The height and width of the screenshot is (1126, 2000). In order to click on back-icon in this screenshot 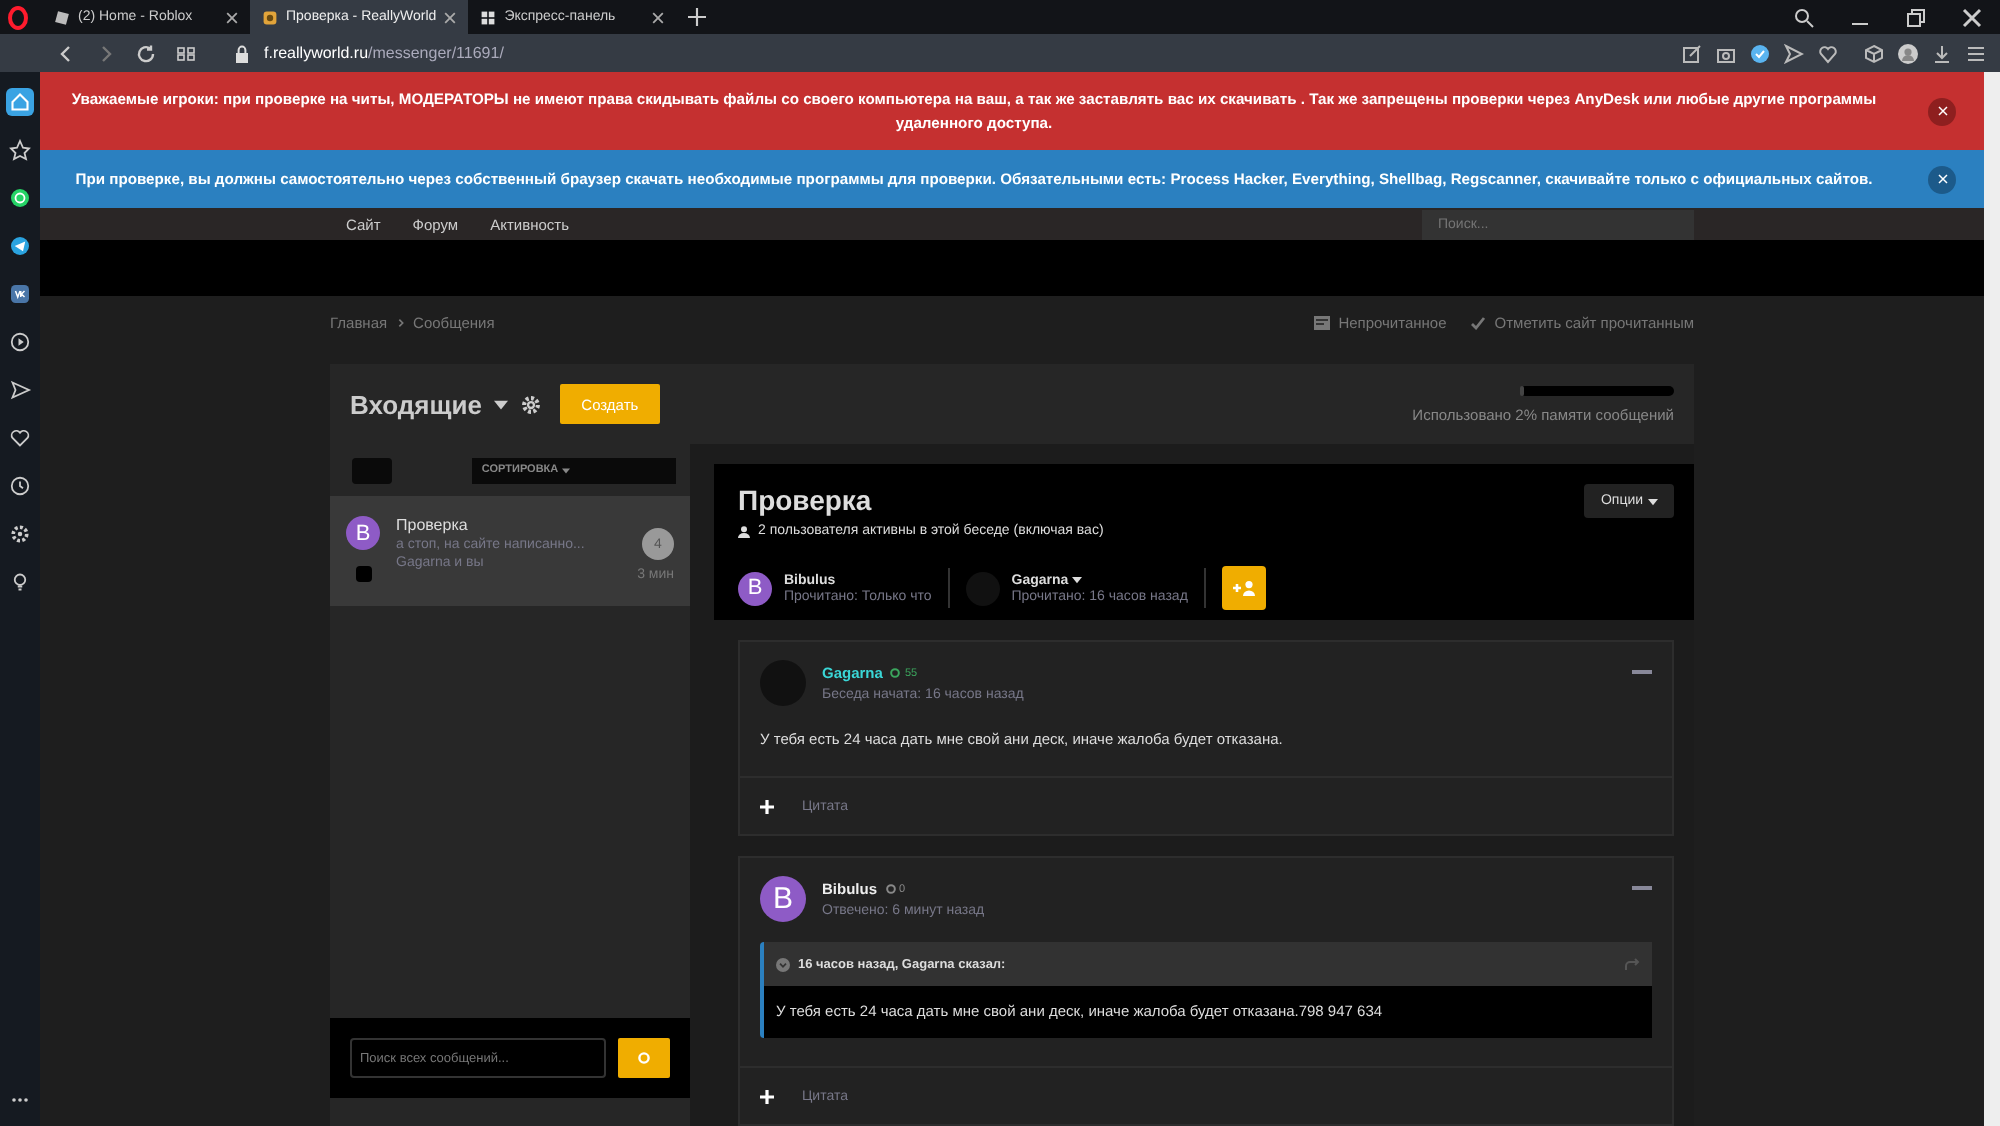, I will do `click(66, 53)`.